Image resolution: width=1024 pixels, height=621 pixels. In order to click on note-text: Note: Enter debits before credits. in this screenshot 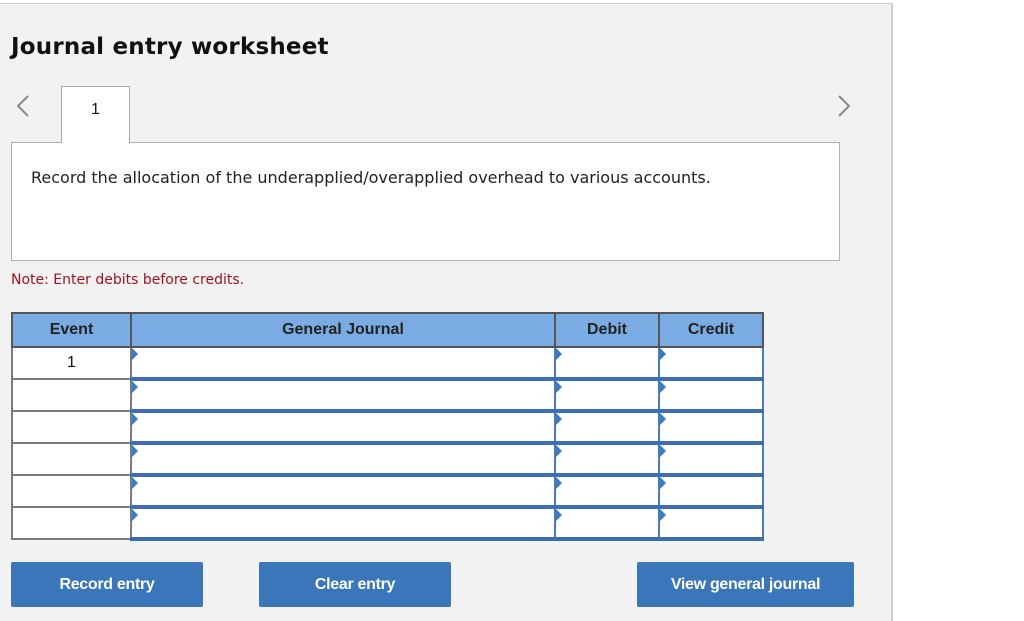, I will do `click(128, 280)`.